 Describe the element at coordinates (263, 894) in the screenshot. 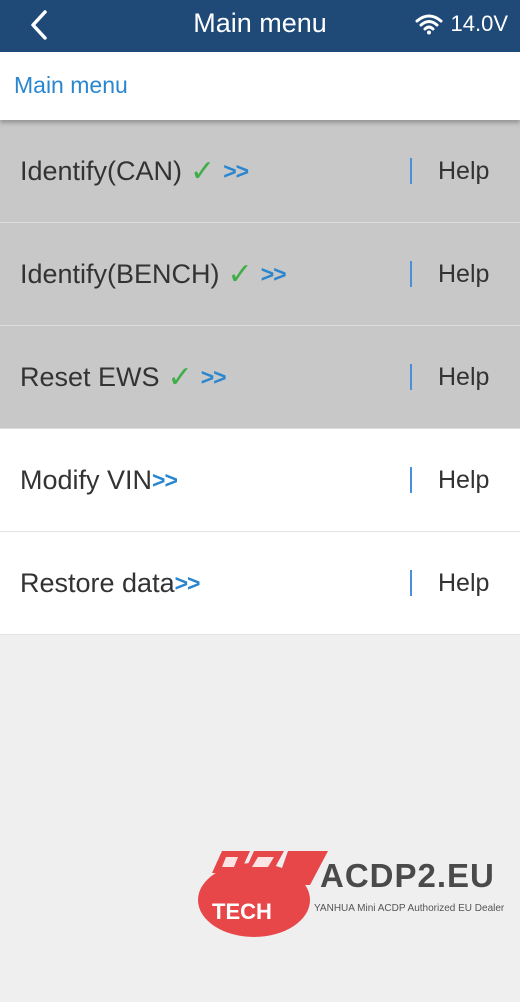

I see `yh-tech-logo: TECH` at that location.